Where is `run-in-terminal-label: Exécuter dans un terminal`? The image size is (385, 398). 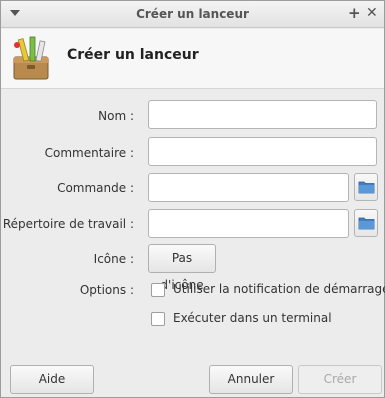
run-in-terminal-label: Exécuter dans un terminal is located at coordinates (252, 318).